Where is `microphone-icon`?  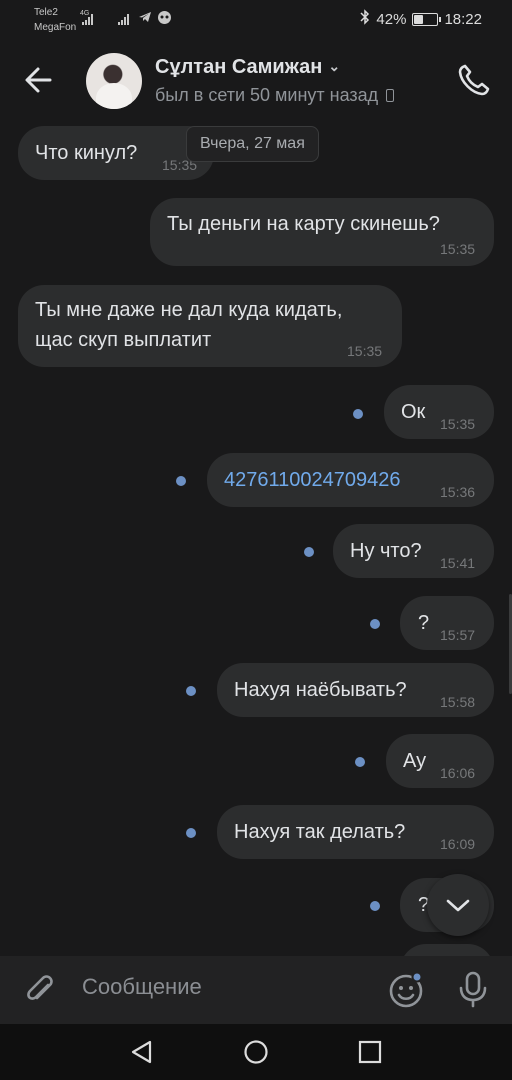 microphone-icon is located at coordinates (473, 989).